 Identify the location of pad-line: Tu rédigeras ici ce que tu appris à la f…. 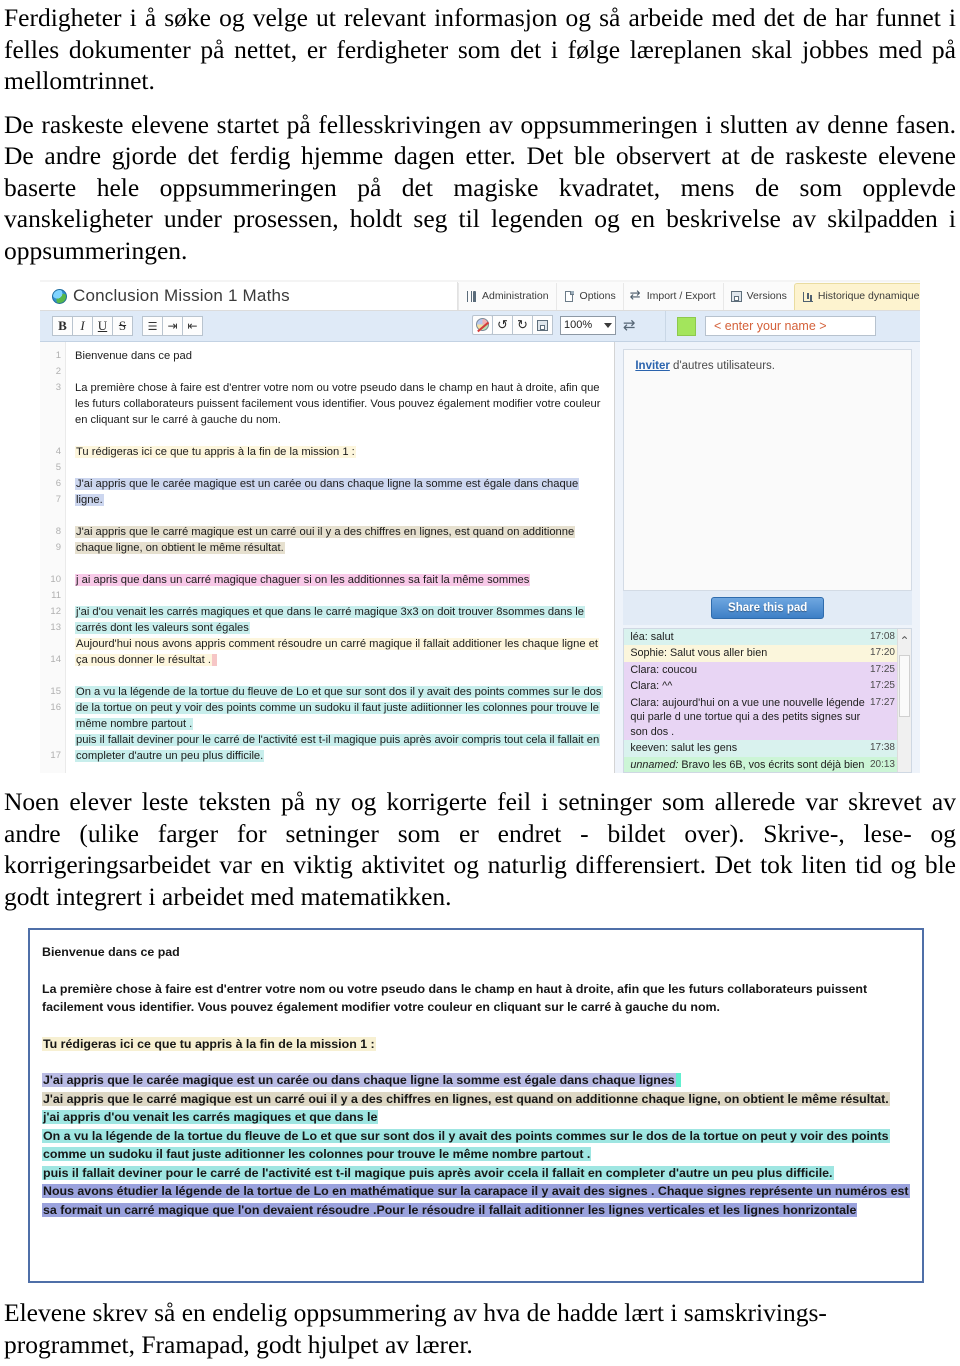
(341, 452).